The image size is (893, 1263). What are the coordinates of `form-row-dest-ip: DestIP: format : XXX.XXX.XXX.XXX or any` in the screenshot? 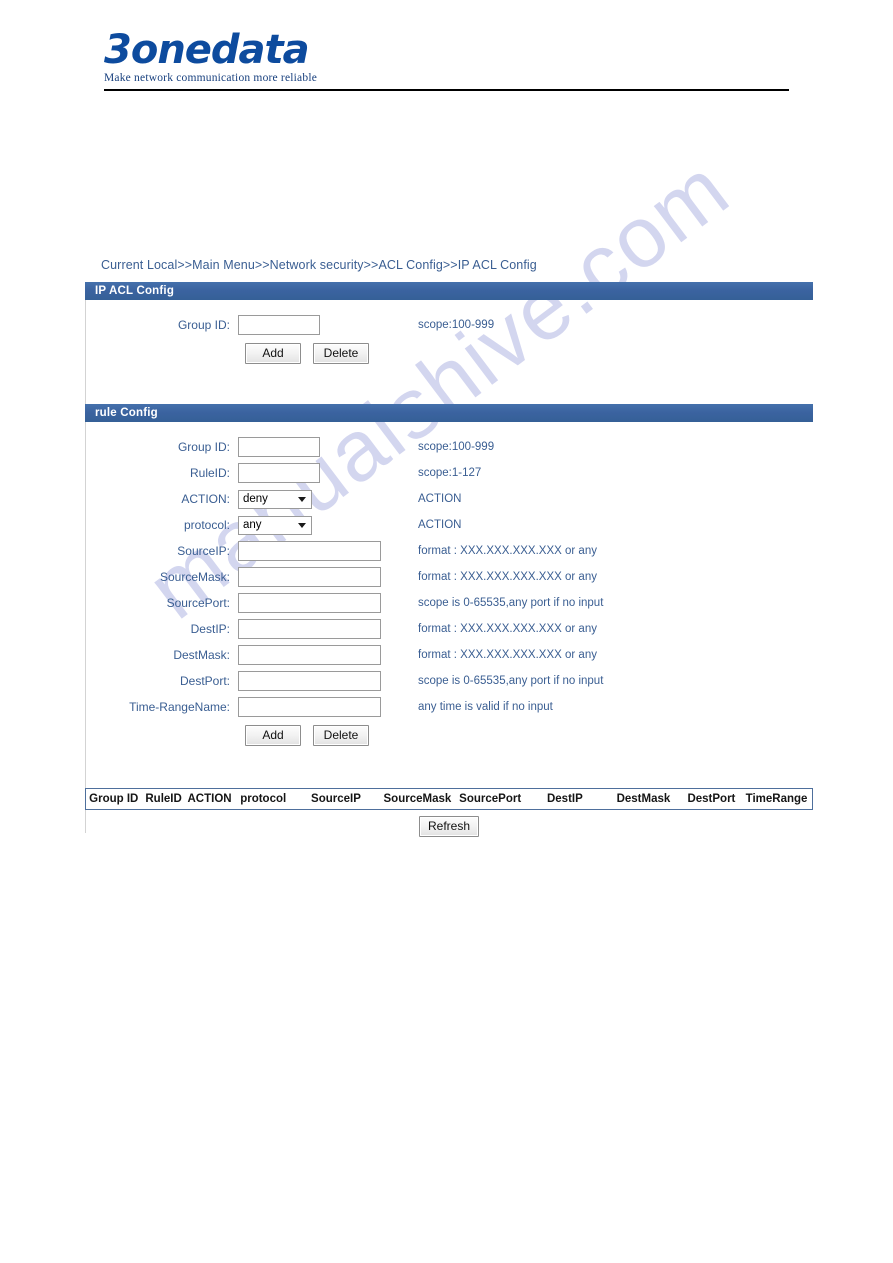 It's located at (450, 629).